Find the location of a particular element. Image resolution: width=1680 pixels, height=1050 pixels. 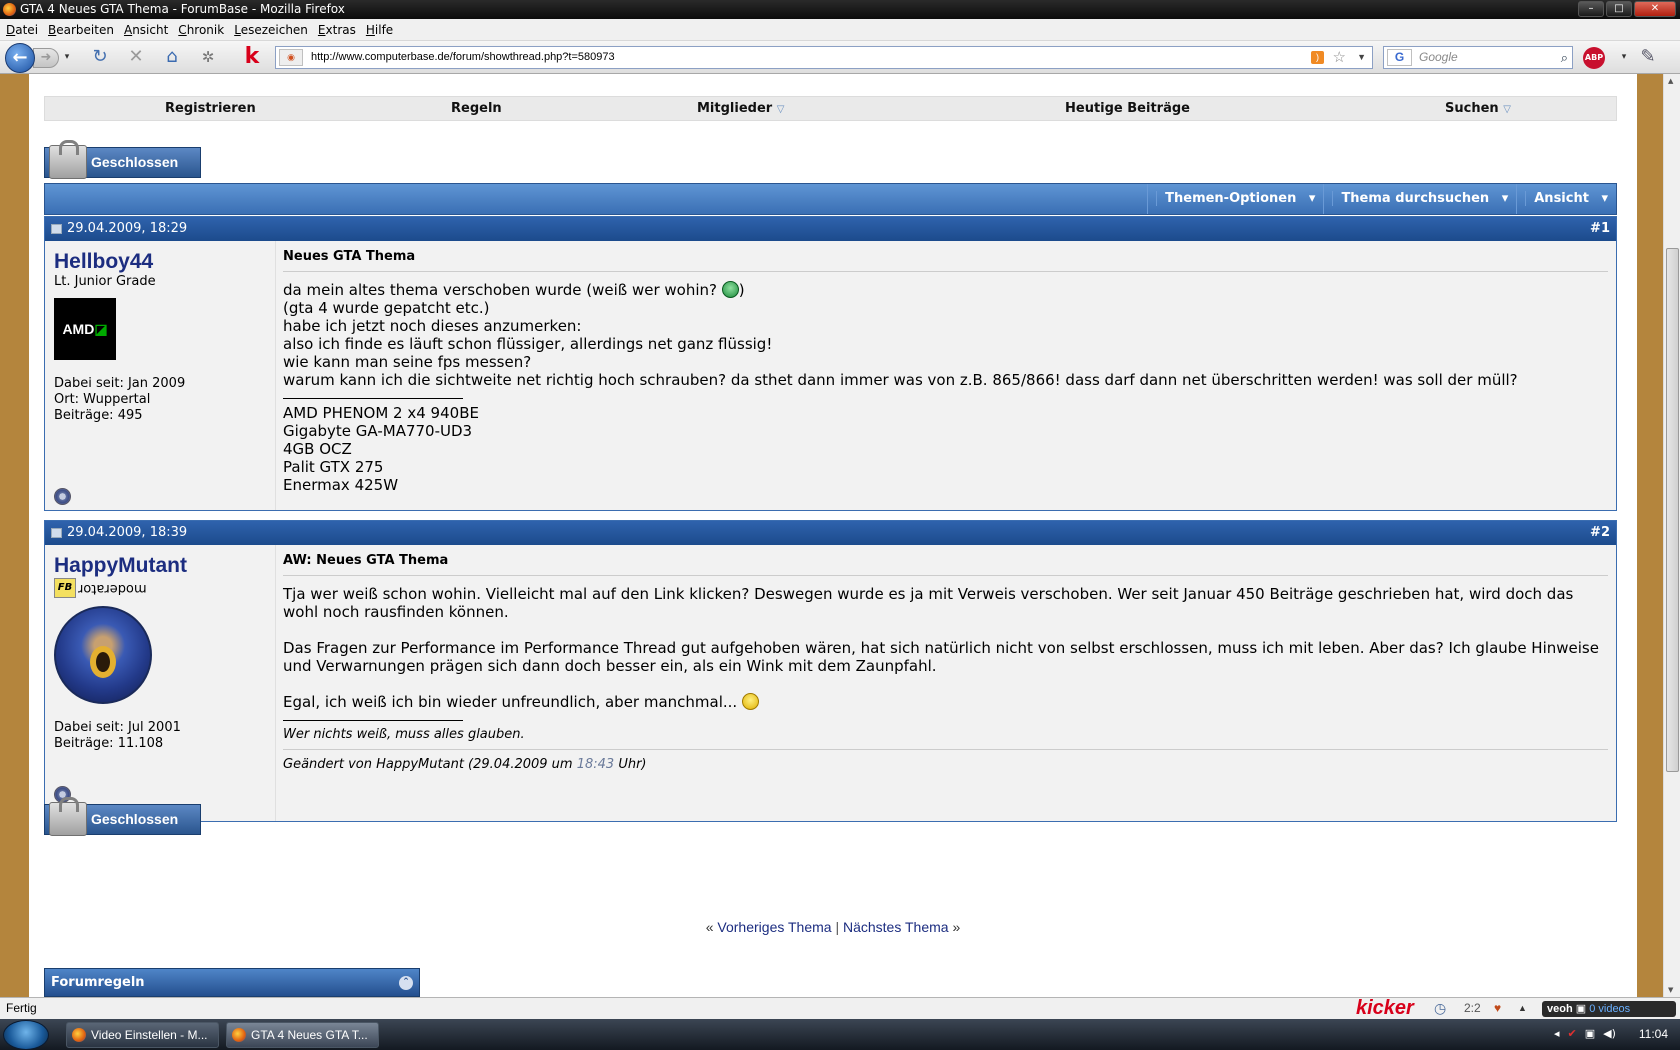

post-line-1-end: ) is located at coordinates (741, 290).